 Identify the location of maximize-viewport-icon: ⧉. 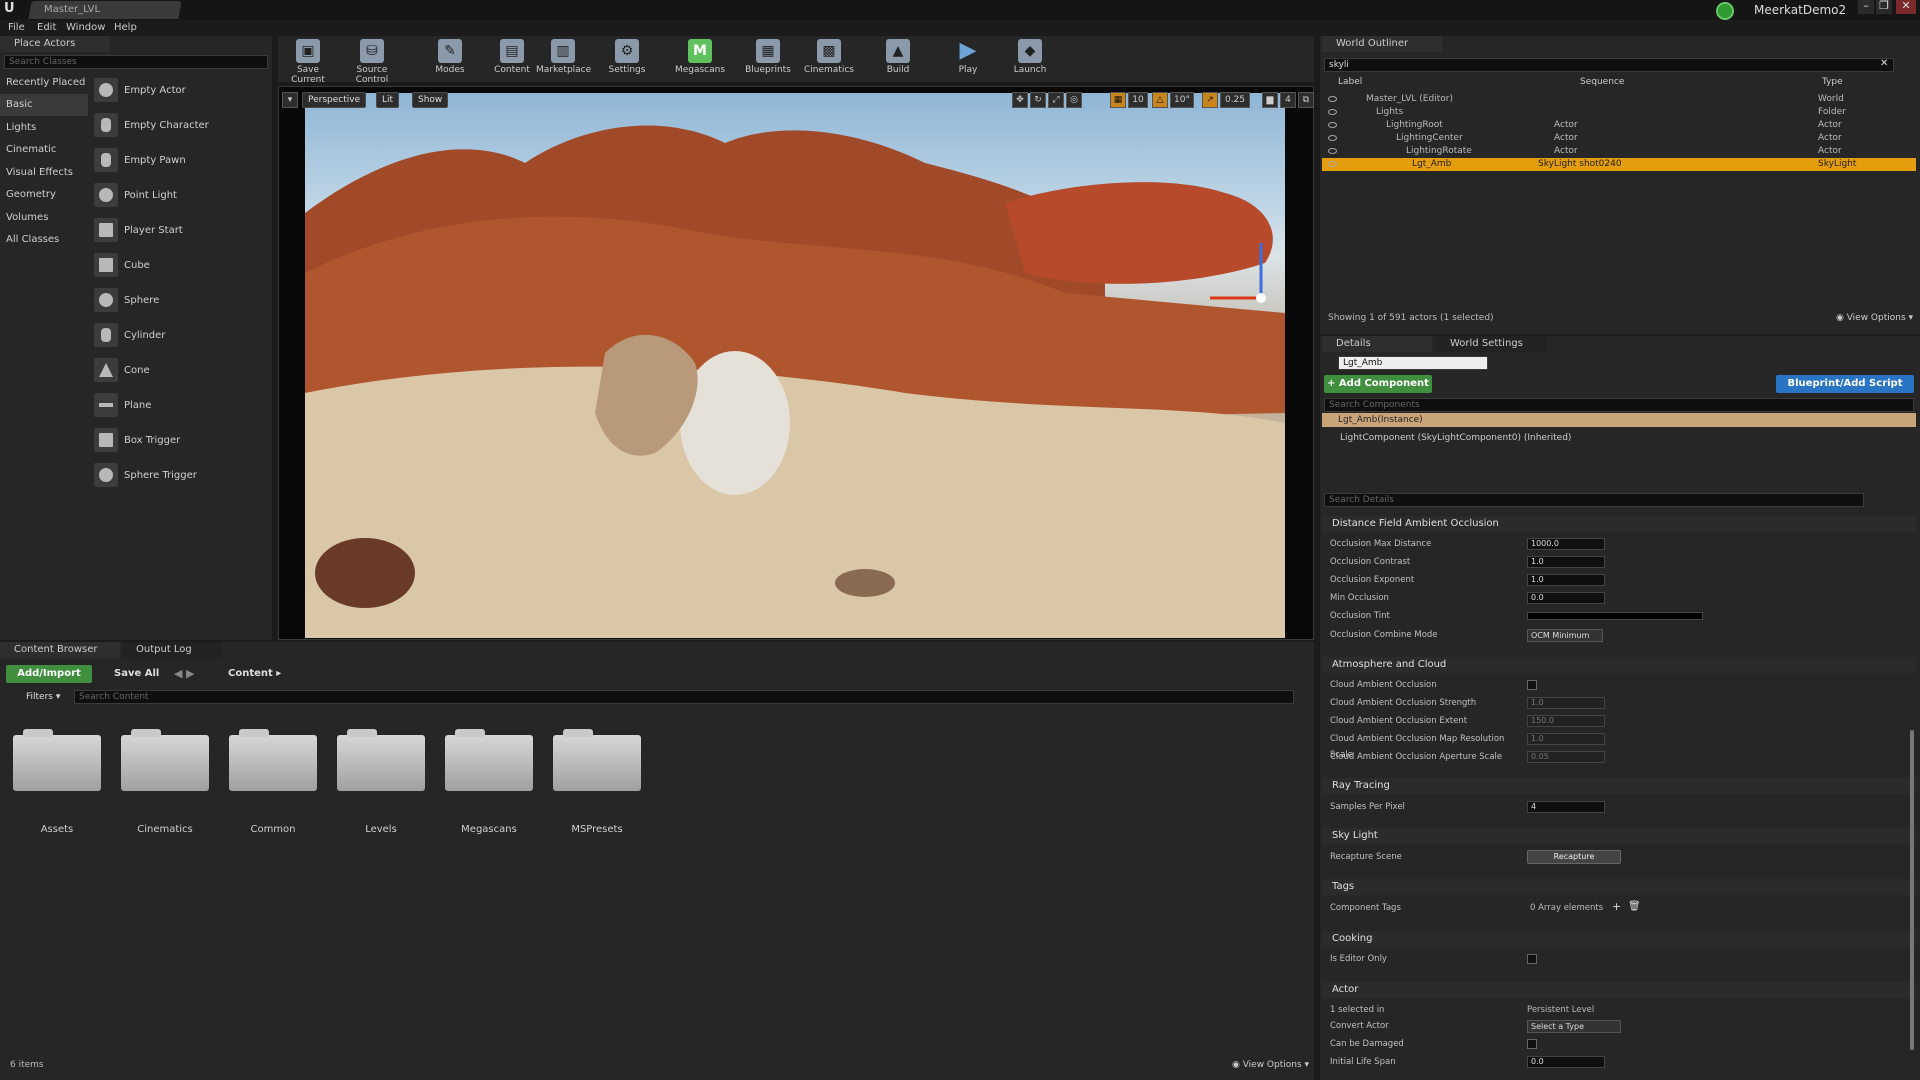
(1306, 100).